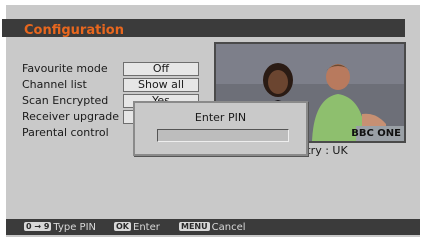  What do you see at coordinates (70, 116) in the screenshot?
I see `menu-item-receiver-upgrade: Receiver upgrade` at bounding box center [70, 116].